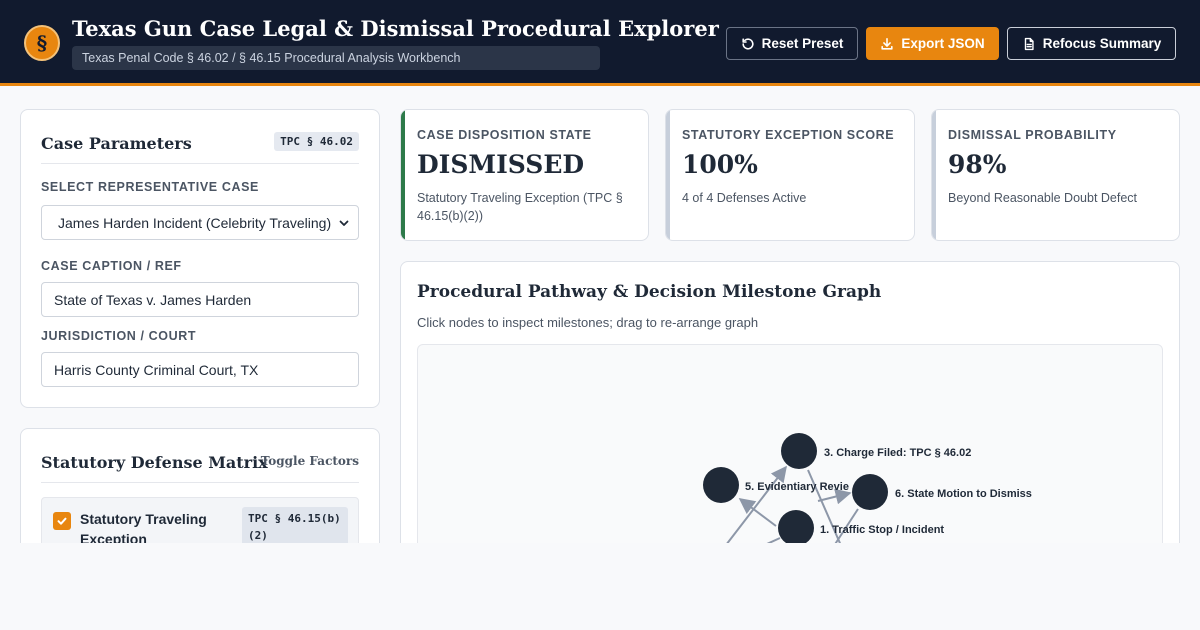 This screenshot has width=1200, height=630. Describe the element at coordinates (316, 141) in the screenshot. I see `statute-tag: TPC § 46.02` at that location.